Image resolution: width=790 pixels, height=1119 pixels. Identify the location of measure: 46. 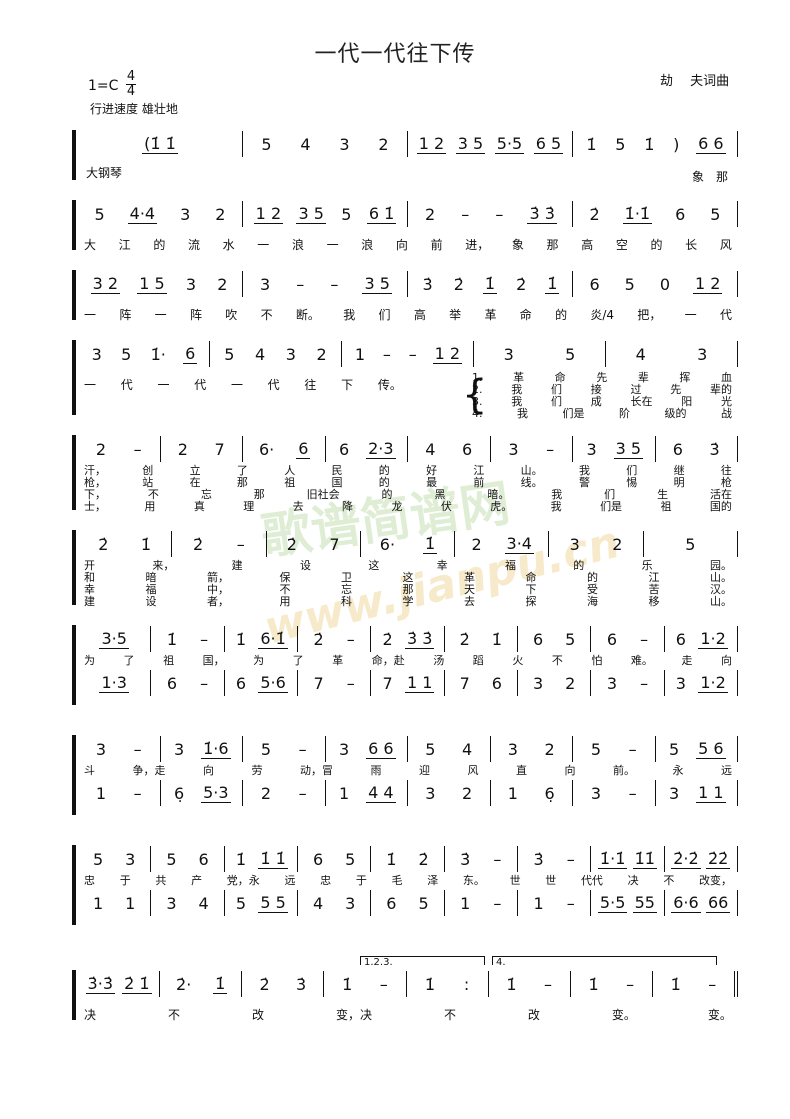
(449, 449).